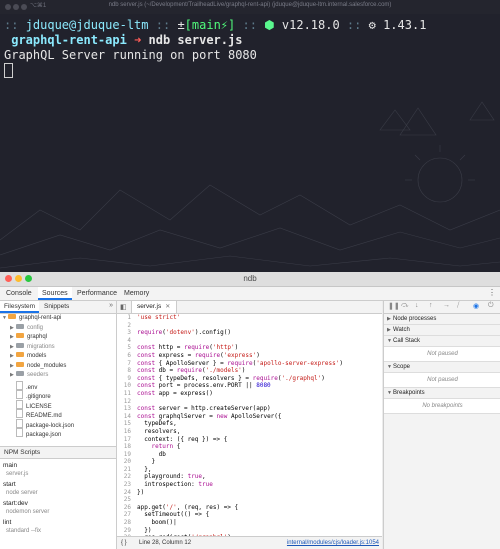 This screenshot has width=500, height=549. I want to click on file-tree-item: .gitignore, so click(58, 395).